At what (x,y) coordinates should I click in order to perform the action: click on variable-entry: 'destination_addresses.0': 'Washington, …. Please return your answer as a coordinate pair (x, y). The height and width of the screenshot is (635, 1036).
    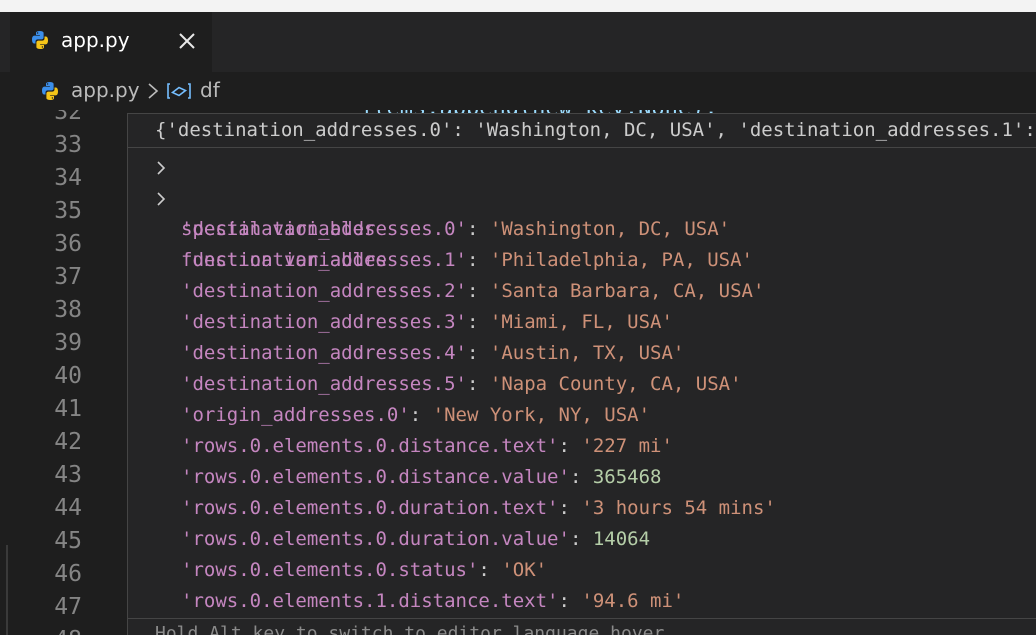
    Looking at the image, I should click on (582, 229).